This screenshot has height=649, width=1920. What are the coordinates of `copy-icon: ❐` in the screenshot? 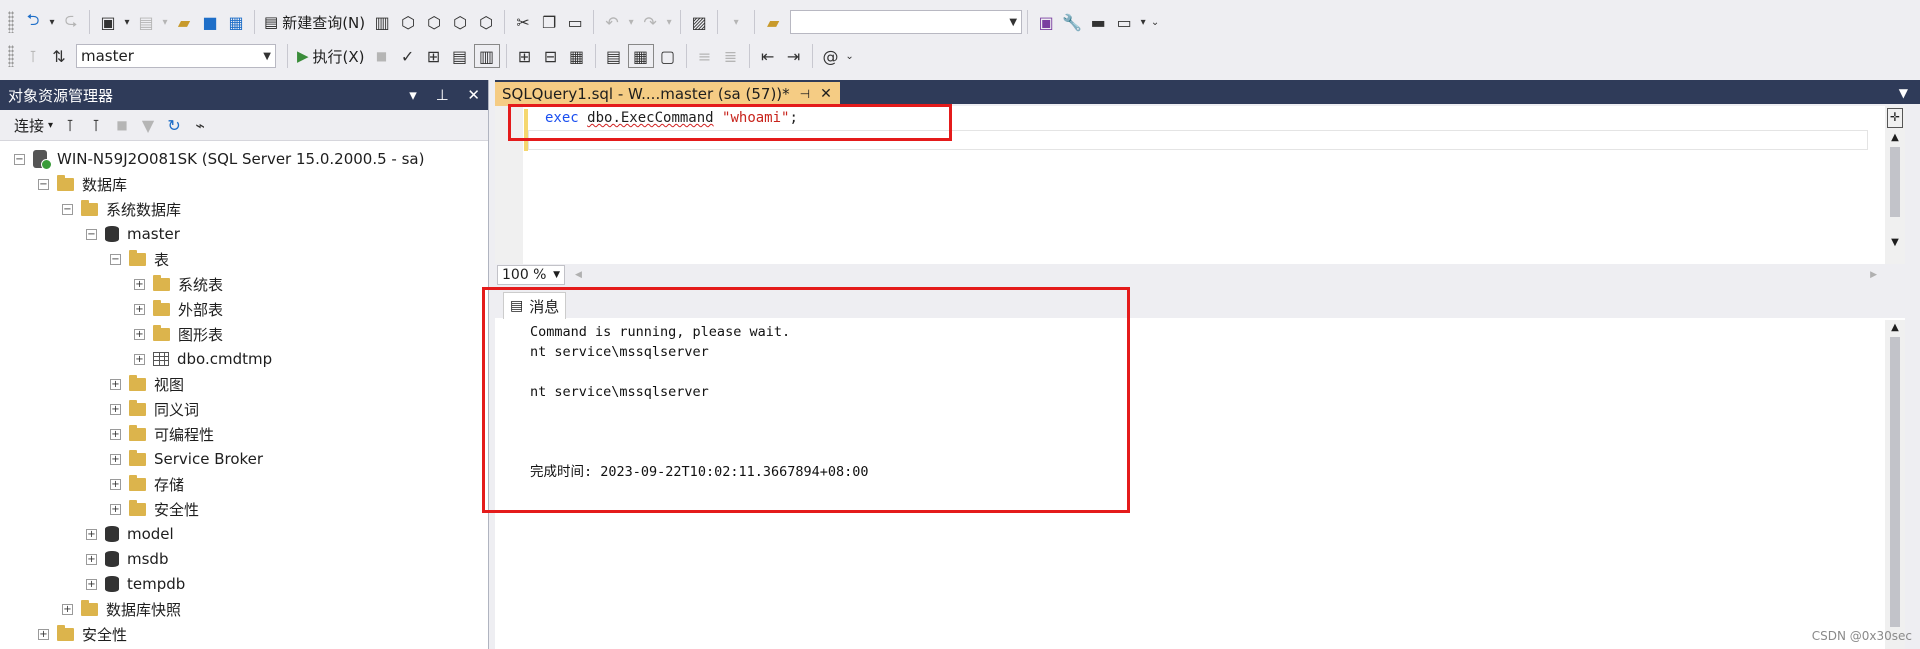 It's located at (549, 22).